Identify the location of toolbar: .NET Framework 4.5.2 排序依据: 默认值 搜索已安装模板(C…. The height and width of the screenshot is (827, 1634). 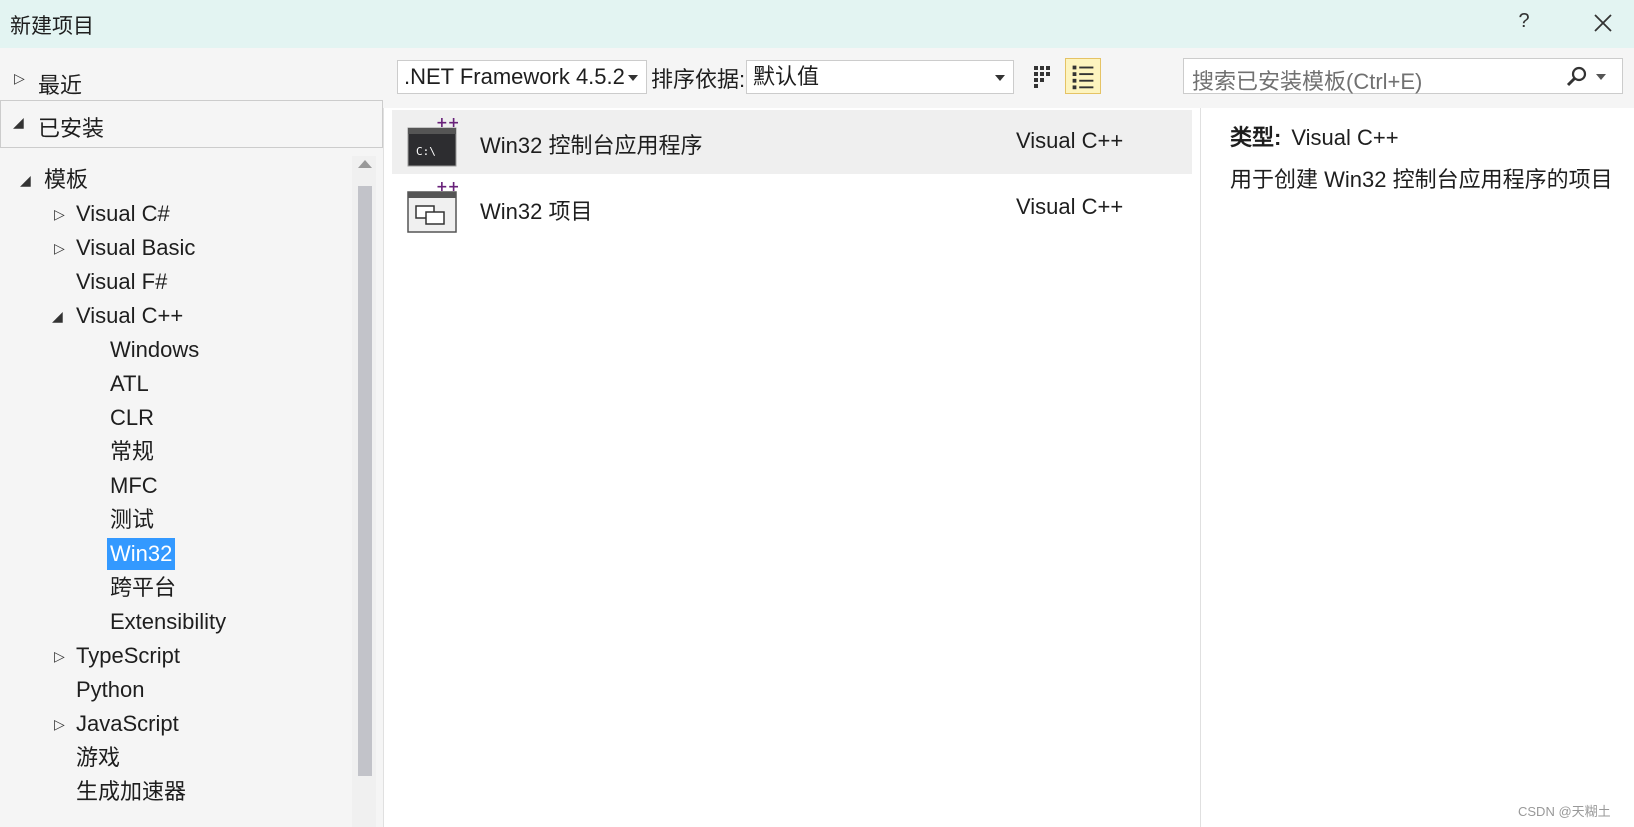
(1008, 78).